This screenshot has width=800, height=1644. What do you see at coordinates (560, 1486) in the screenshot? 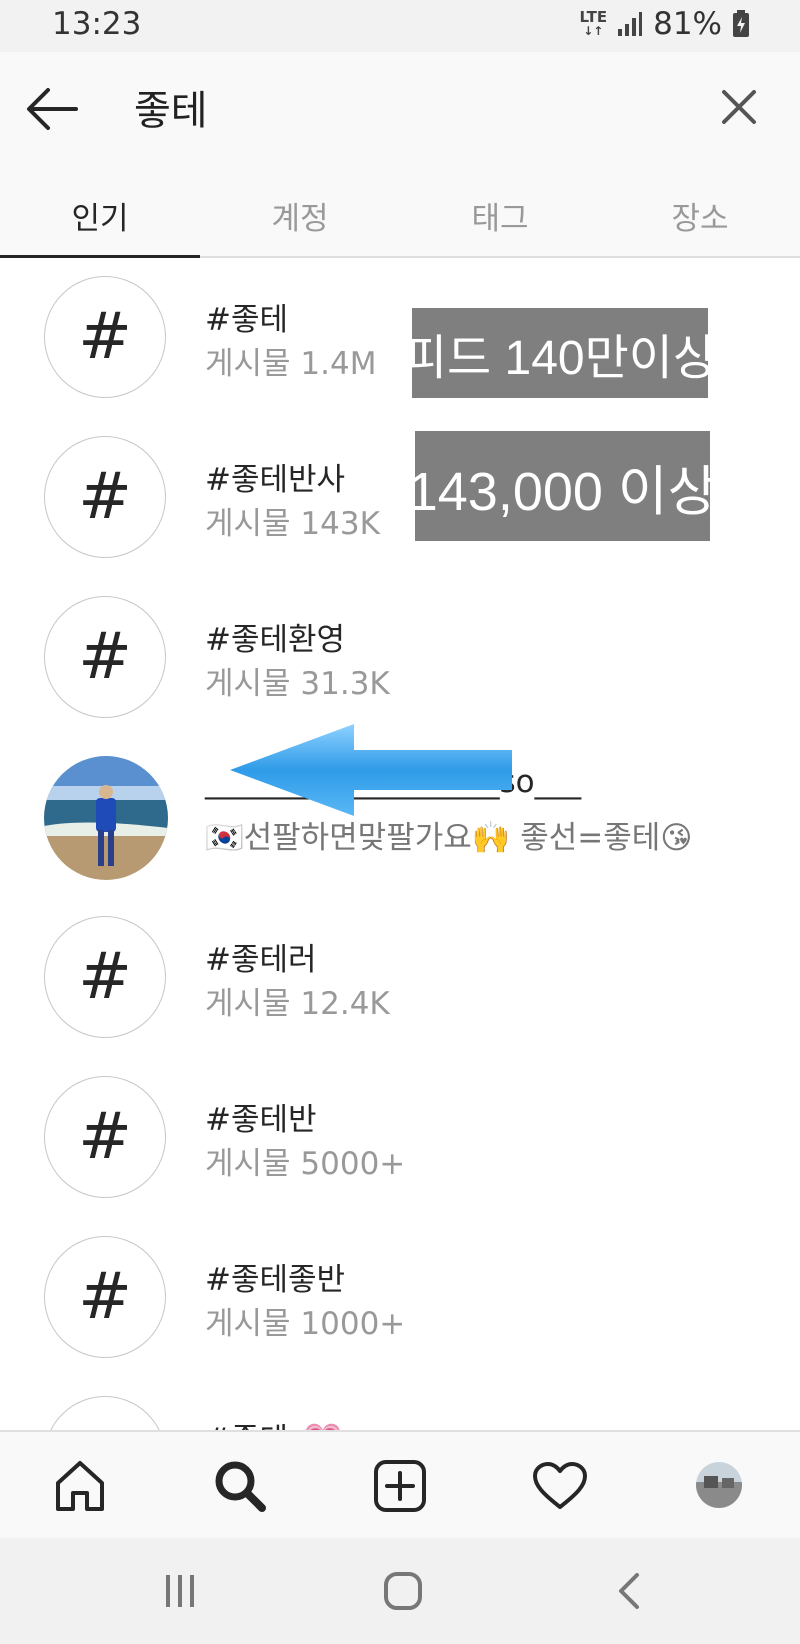
I see `heart-icon` at bounding box center [560, 1486].